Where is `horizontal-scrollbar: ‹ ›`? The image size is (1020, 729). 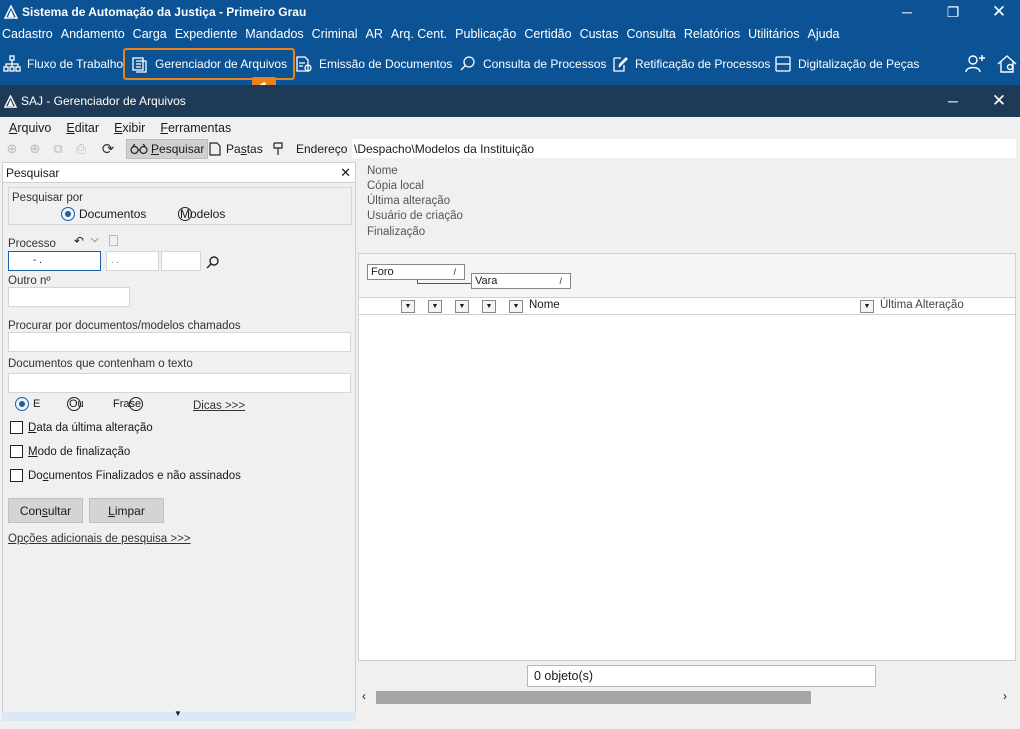
horizontal-scrollbar: ‹ › is located at coordinates (687, 697).